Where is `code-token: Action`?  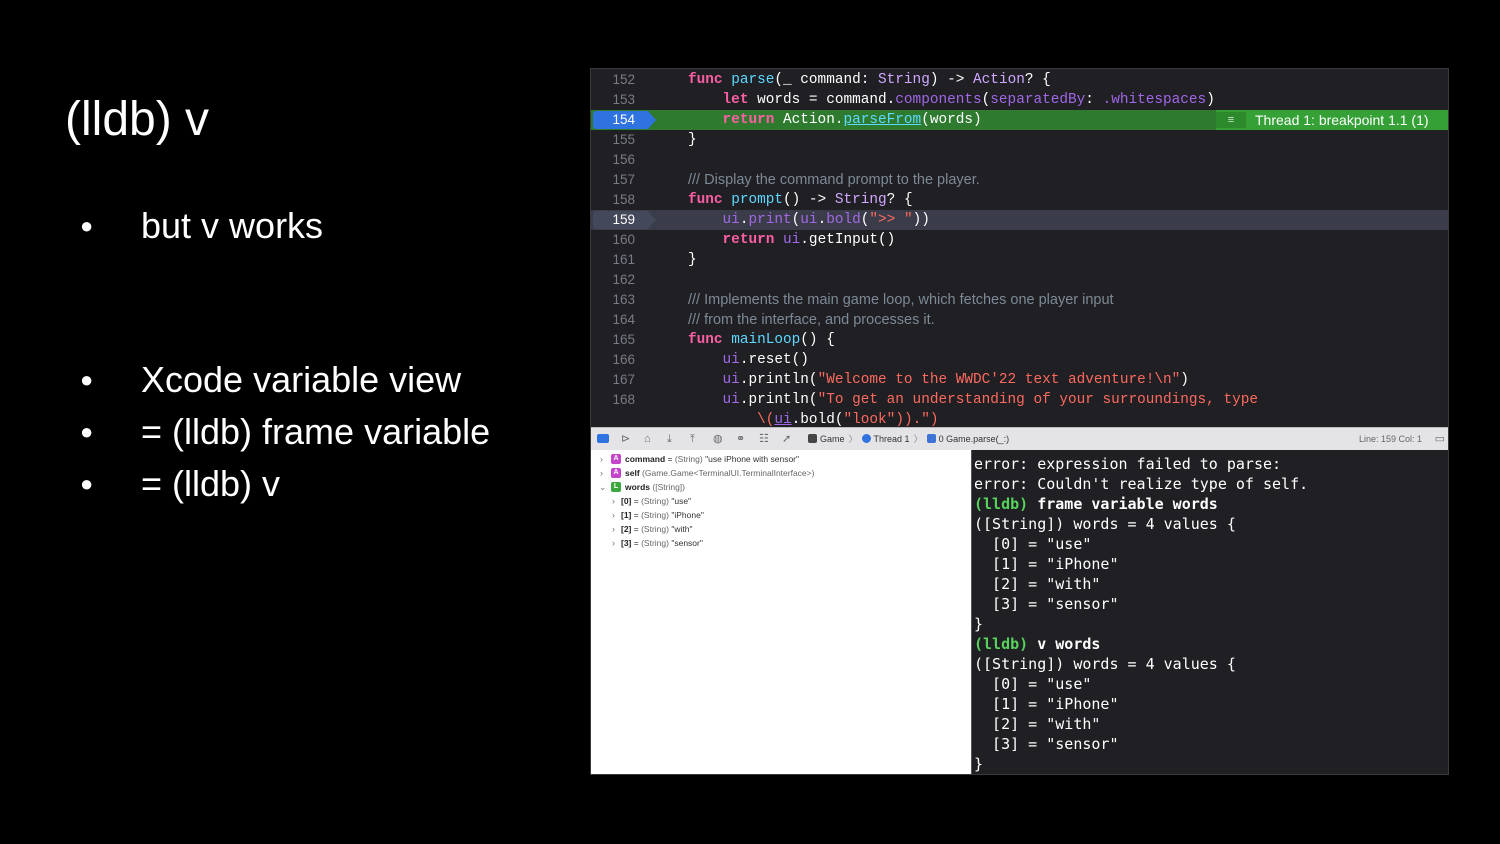
code-token: Action is located at coordinates (999, 80).